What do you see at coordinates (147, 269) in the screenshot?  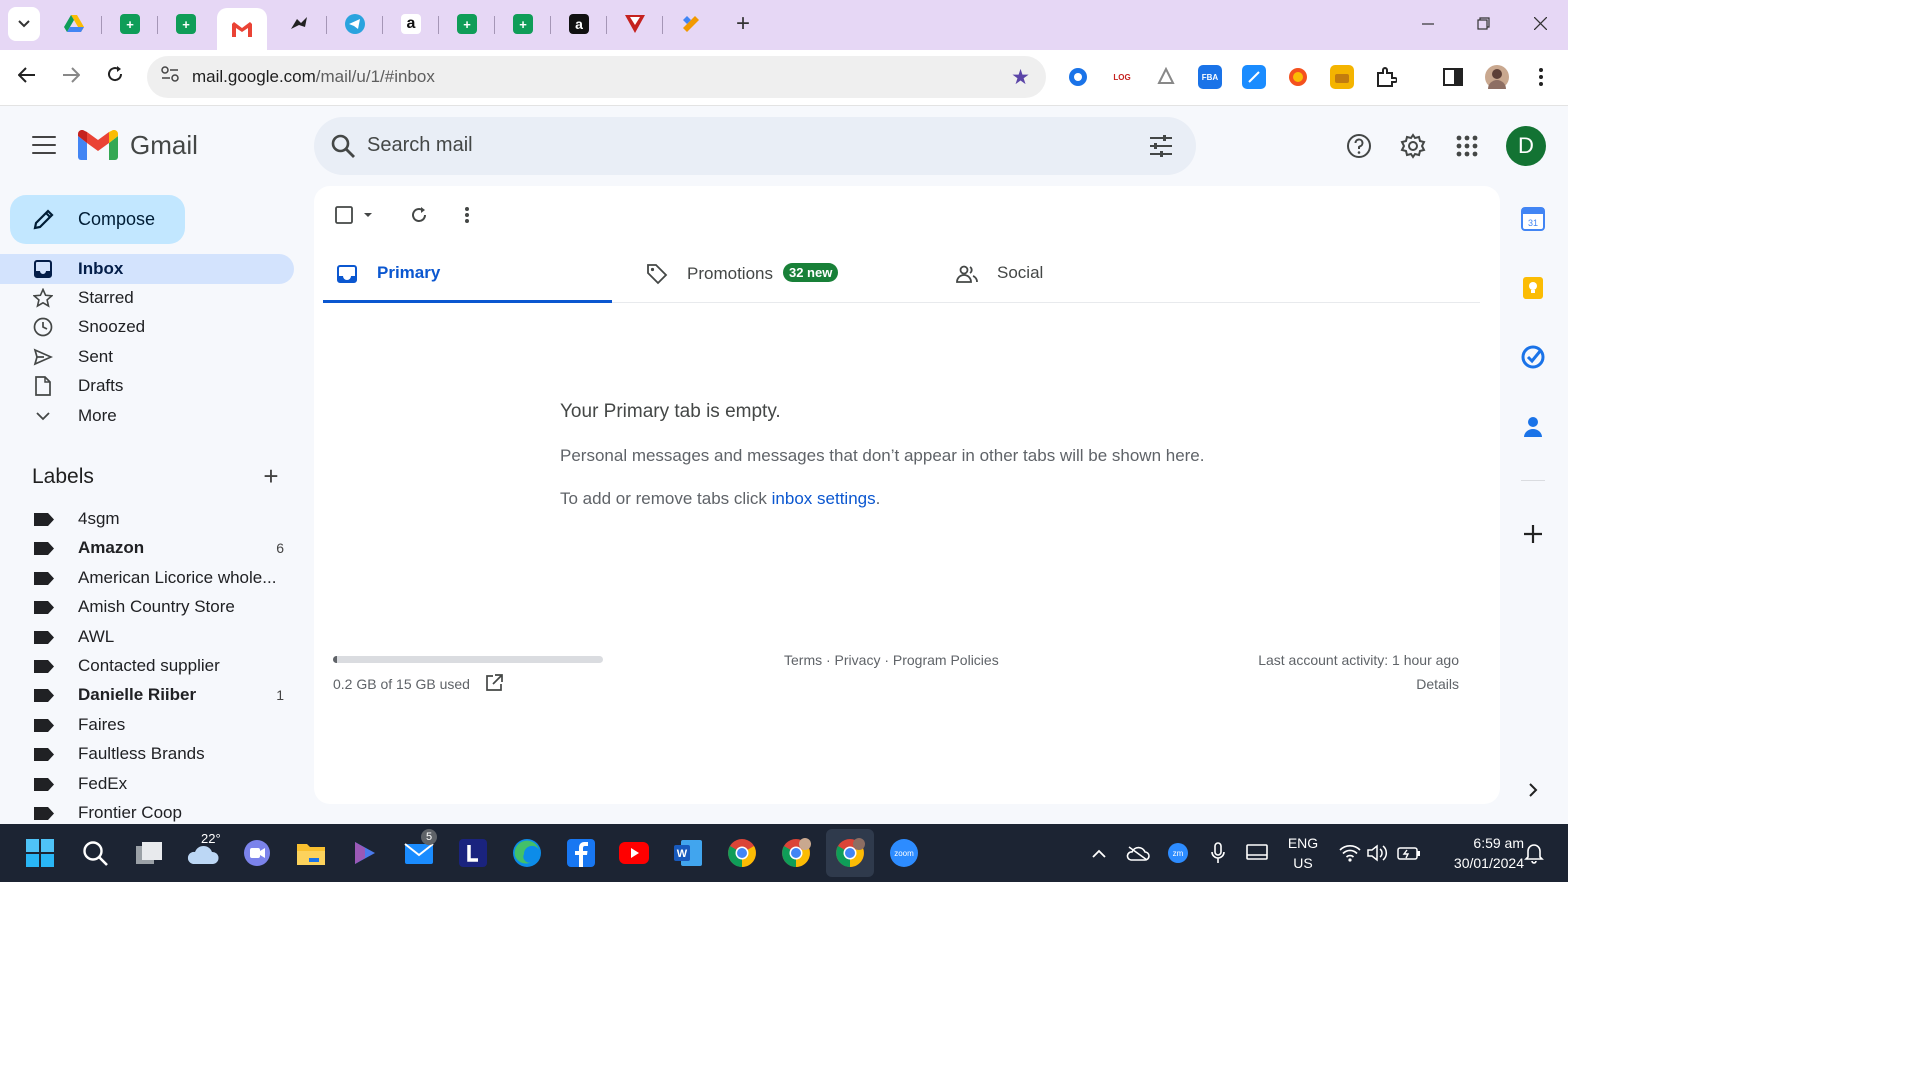 I see `nav-item-inbox: Inbox` at bounding box center [147, 269].